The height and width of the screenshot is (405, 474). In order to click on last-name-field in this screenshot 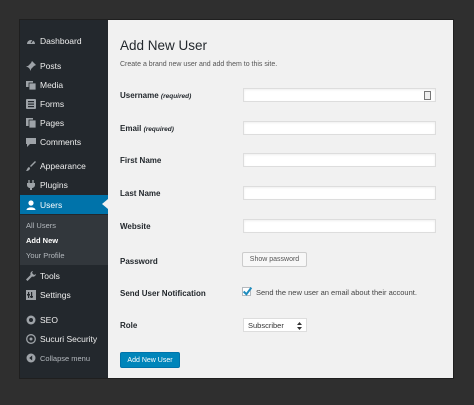, I will do `click(339, 193)`.